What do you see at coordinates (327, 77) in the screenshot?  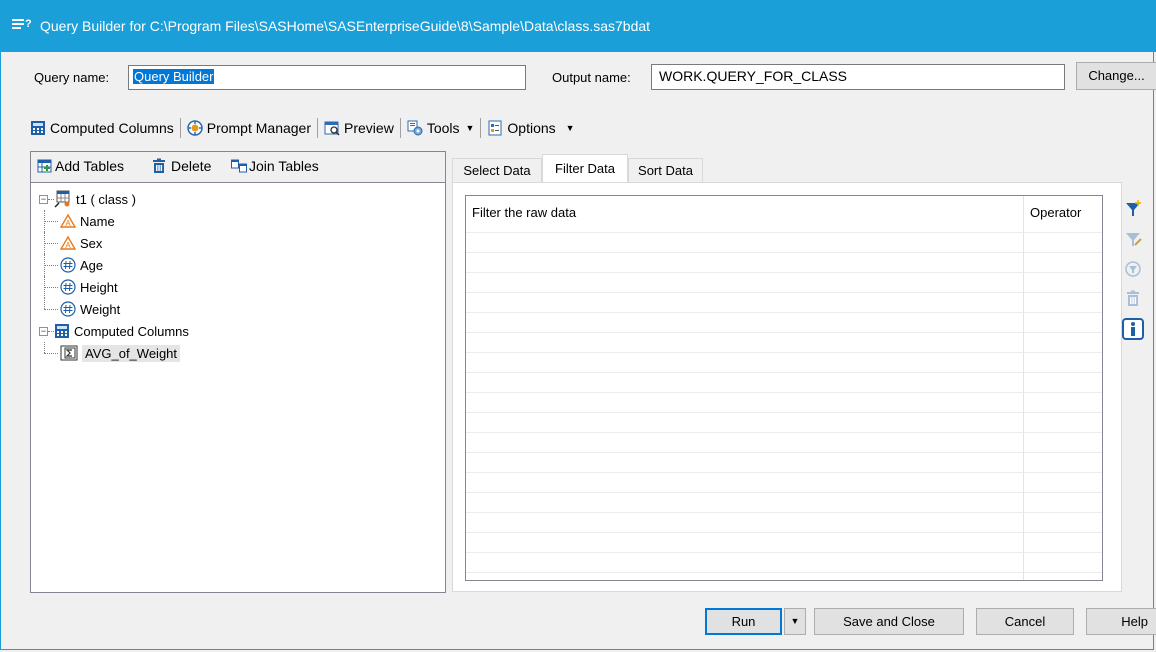 I see `query-name-input: Query Builder` at bounding box center [327, 77].